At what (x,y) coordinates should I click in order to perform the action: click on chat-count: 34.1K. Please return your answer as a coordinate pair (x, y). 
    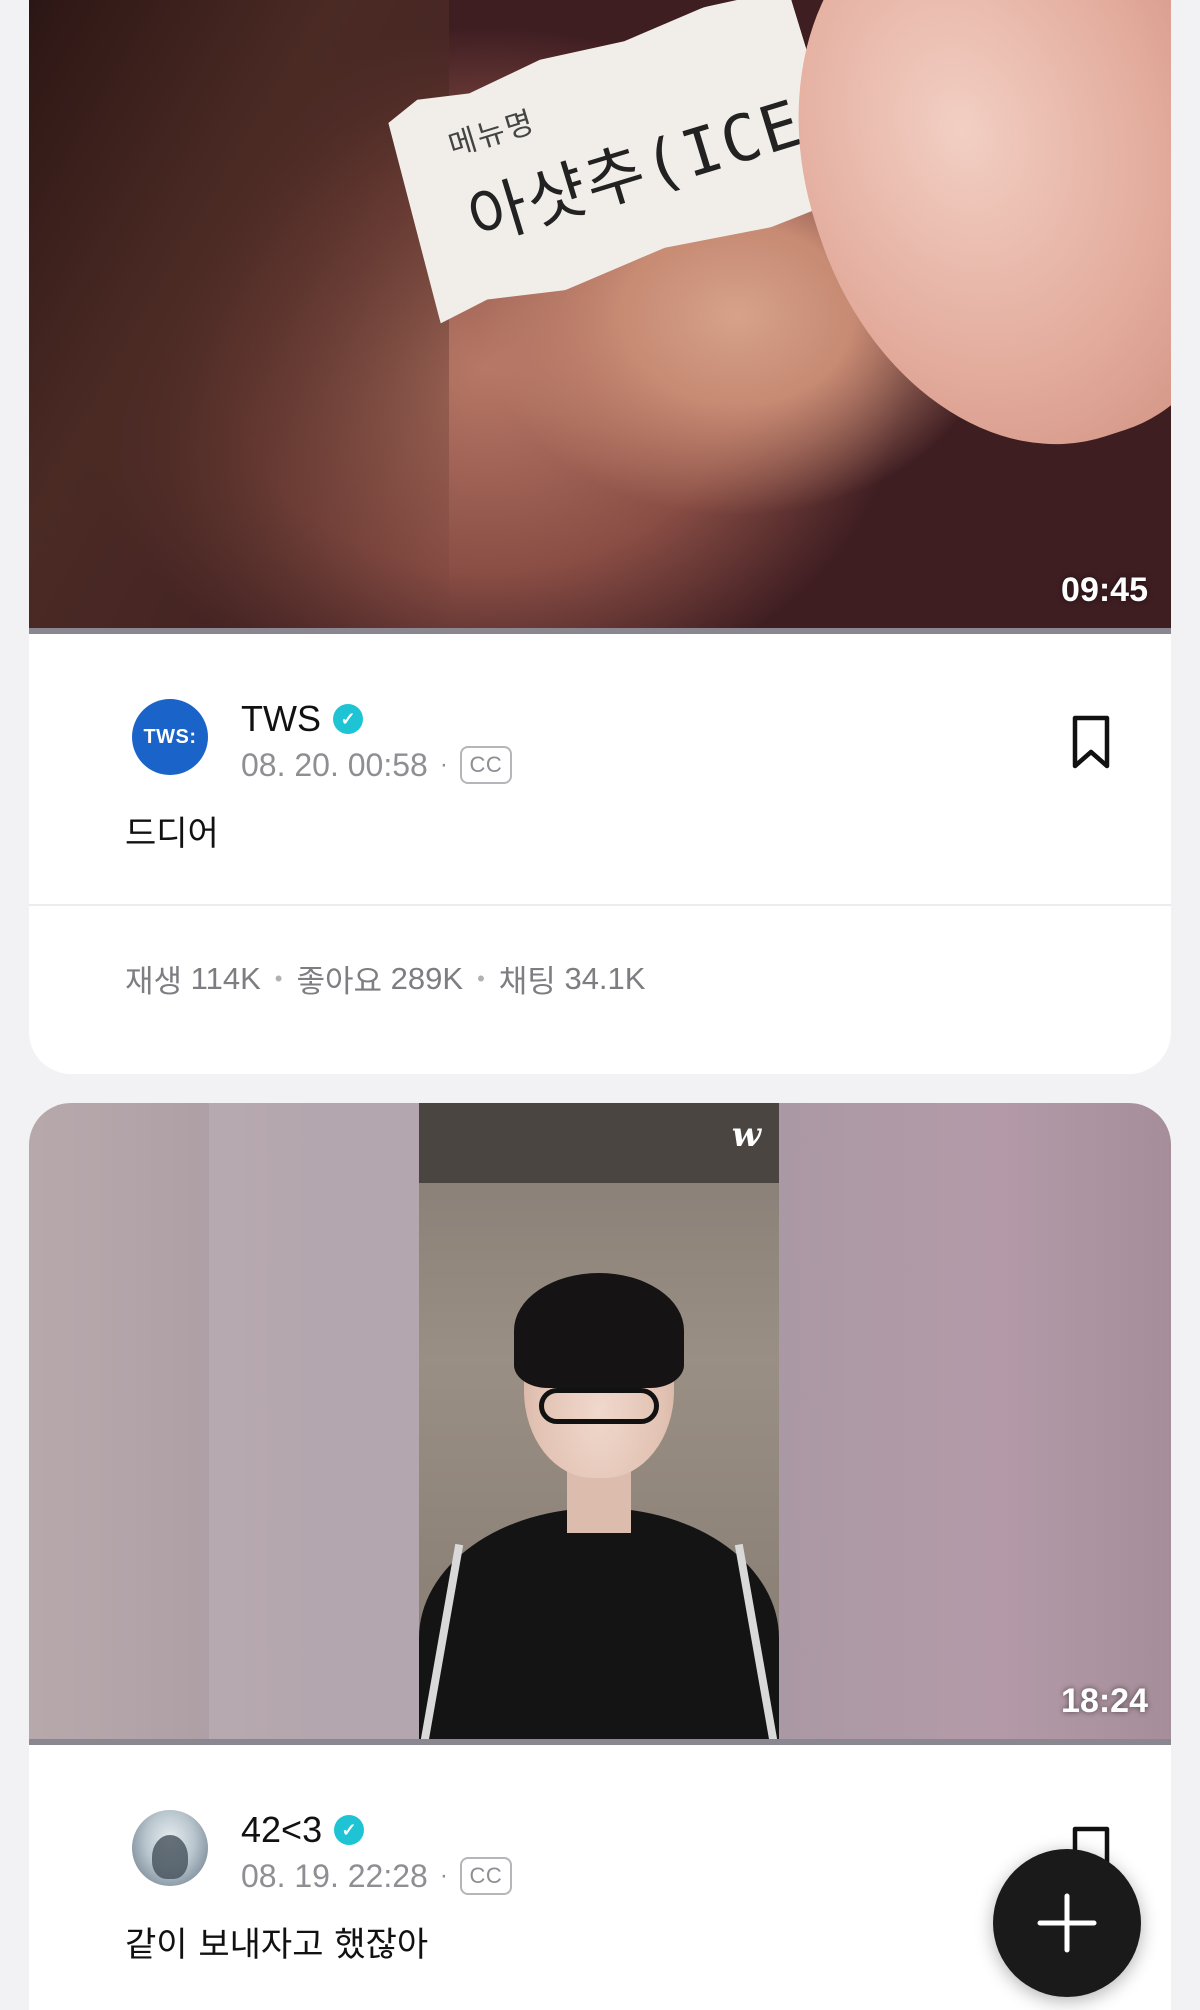
    Looking at the image, I should click on (605, 978).